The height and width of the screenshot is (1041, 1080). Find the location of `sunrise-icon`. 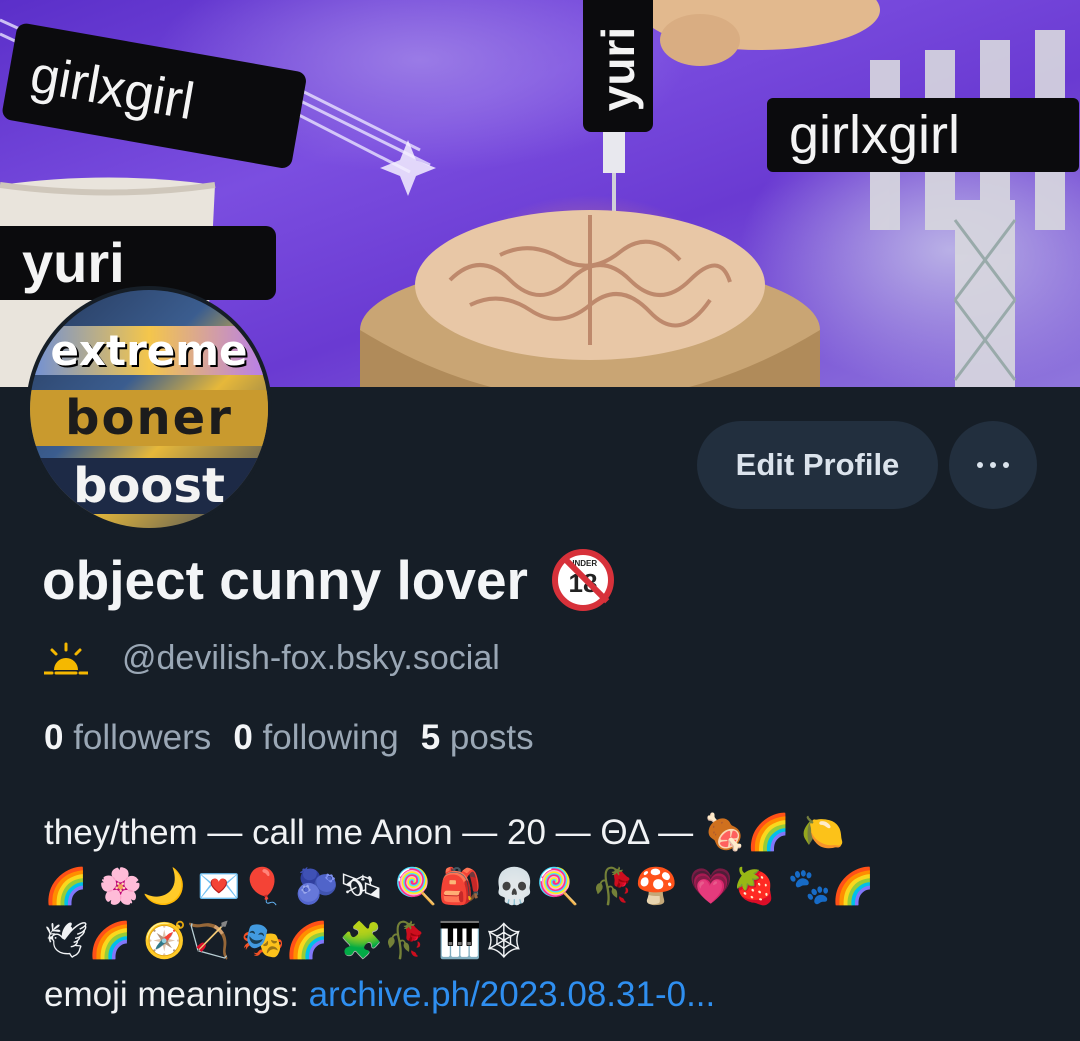

sunrise-icon is located at coordinates (66, 658).